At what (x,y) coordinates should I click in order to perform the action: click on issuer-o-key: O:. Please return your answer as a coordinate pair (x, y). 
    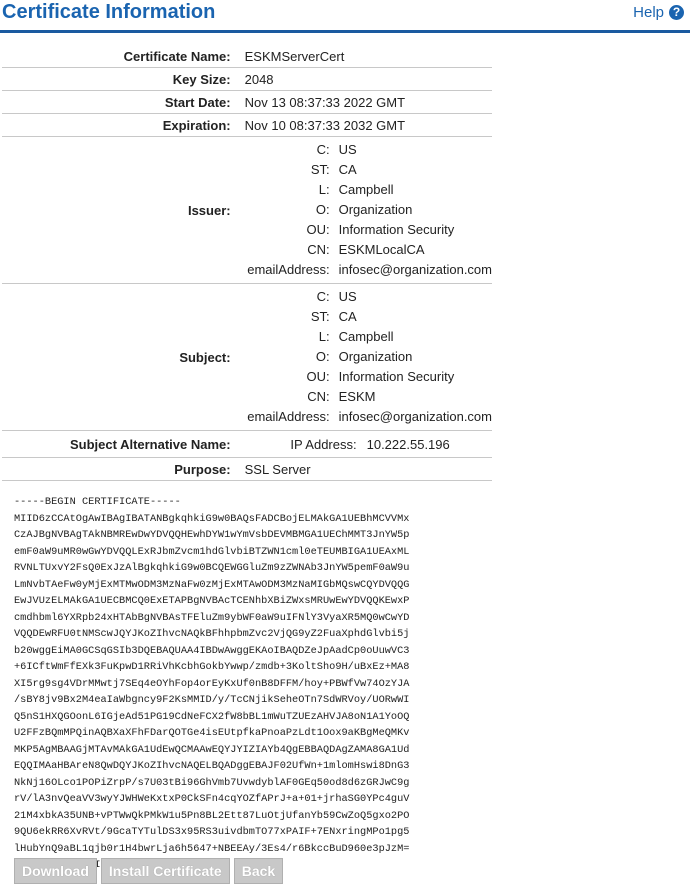
    Looking at the image, I should click on (322, 209).